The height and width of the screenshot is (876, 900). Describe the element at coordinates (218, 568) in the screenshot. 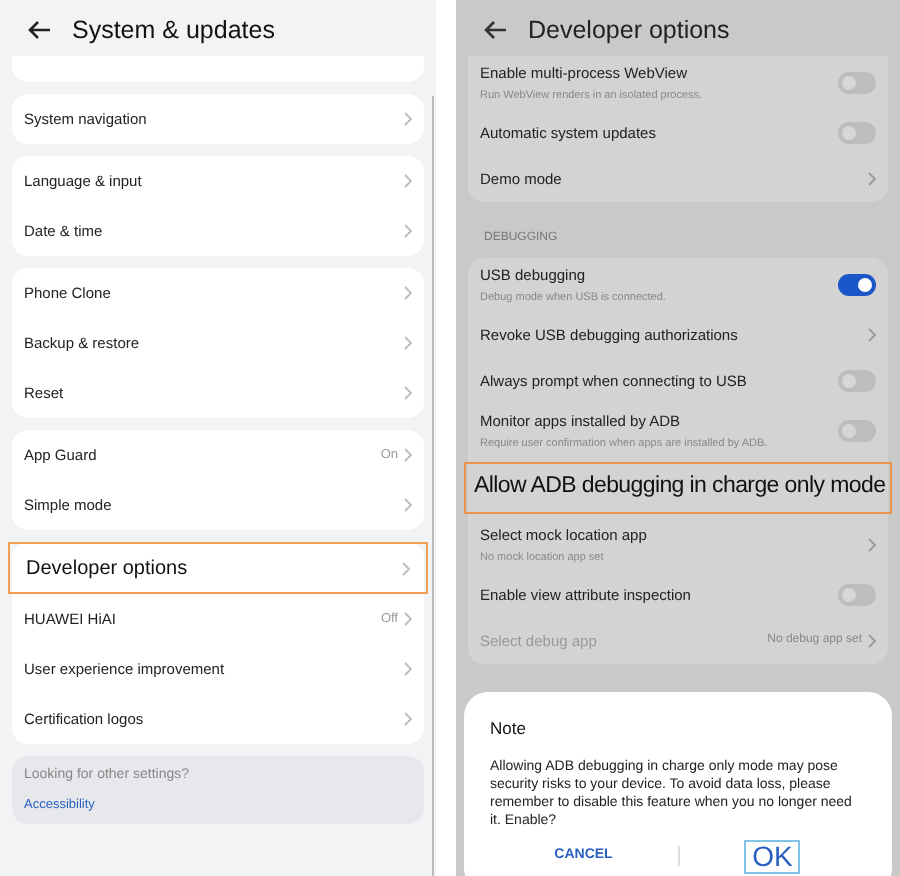

I see `settings-item: Developer options` at that location.